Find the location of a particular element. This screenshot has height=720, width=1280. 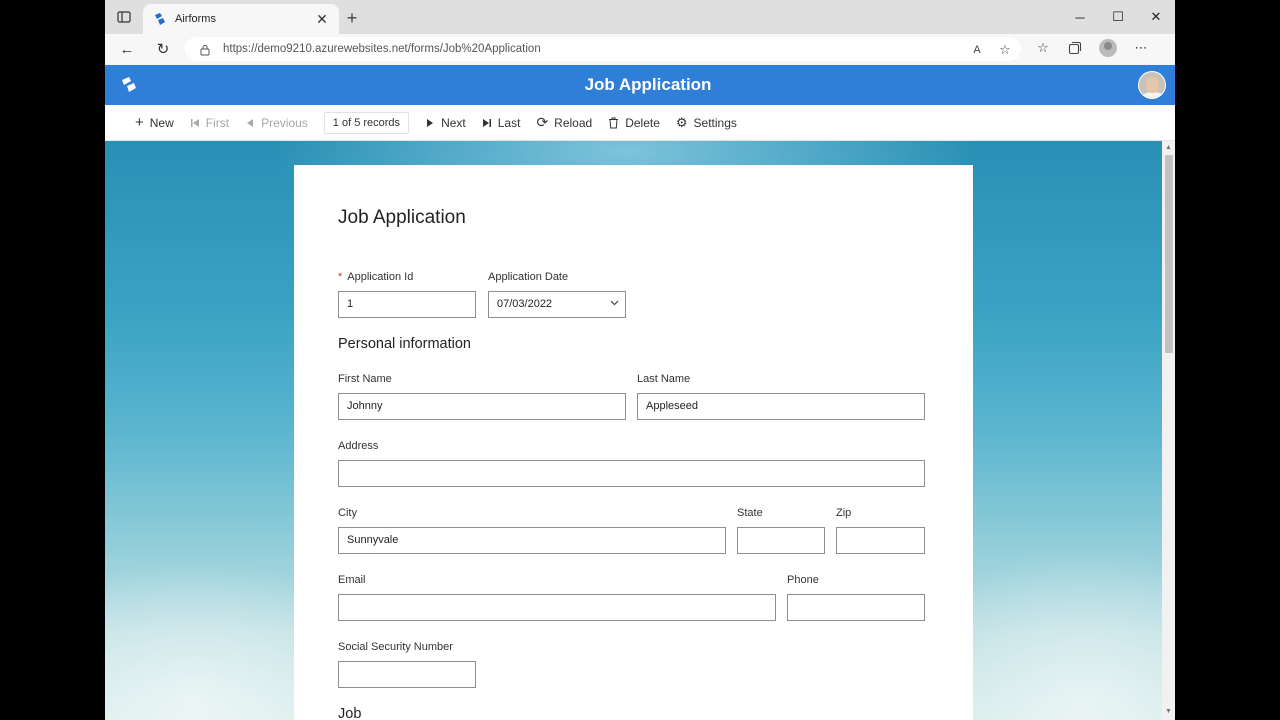

ssn-label: Social Security Number is located at coordinates (395, 647).